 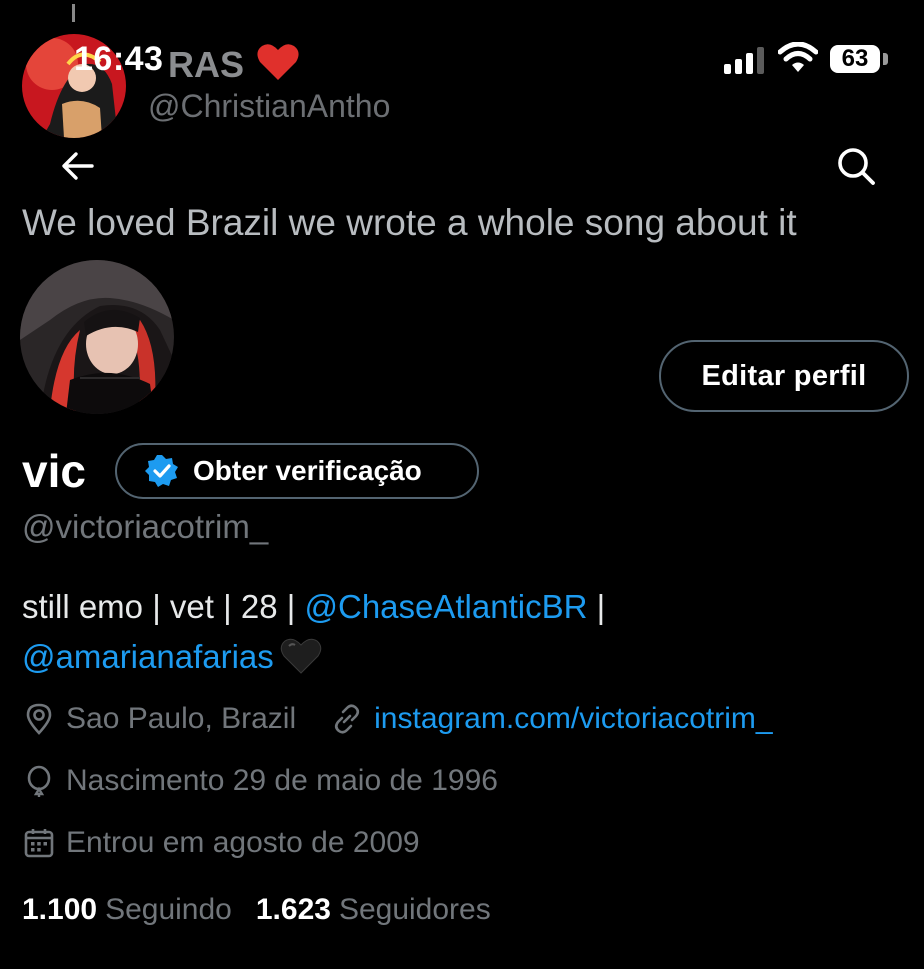 What do you see at coordinates (243, 842) in the screenshot?
I see `profile-joined-date: Entrou em agosto de 2009` at bounding box center [243, 842].